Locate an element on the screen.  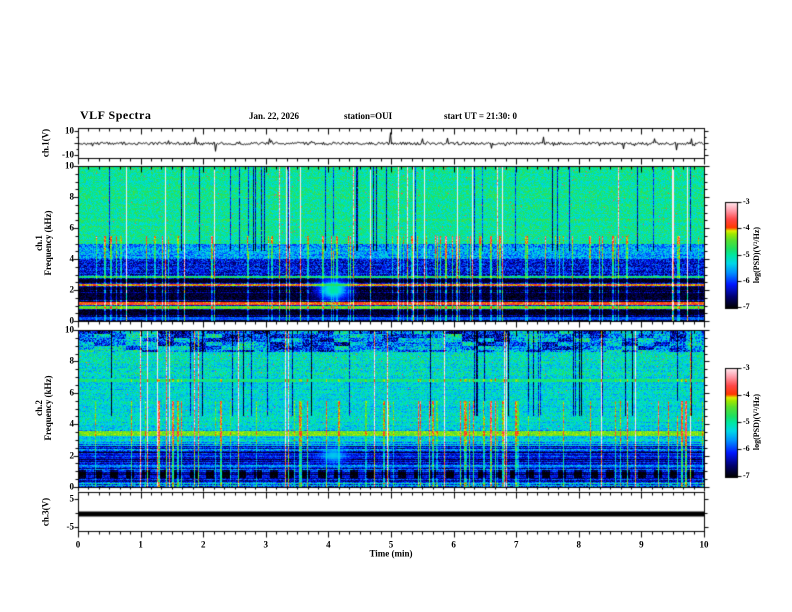
colorbar2-tick-label: -5 is located at coordinates (746, 421).